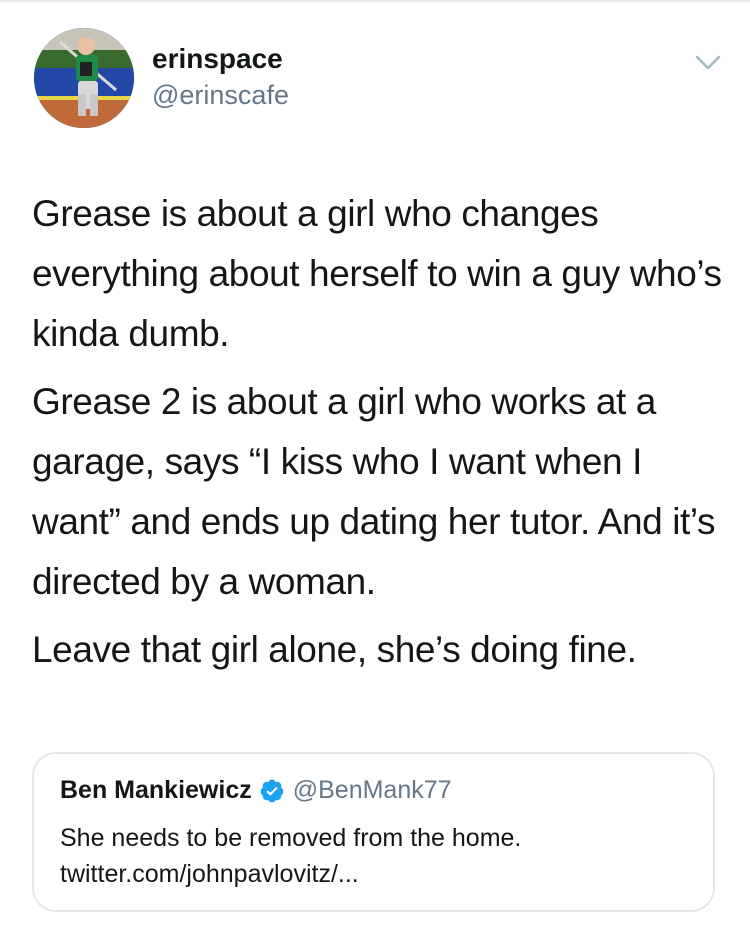 The width and height of the screenshot is (750, 927). I want to click on author-display-name: erinspace, so click(217, 59).